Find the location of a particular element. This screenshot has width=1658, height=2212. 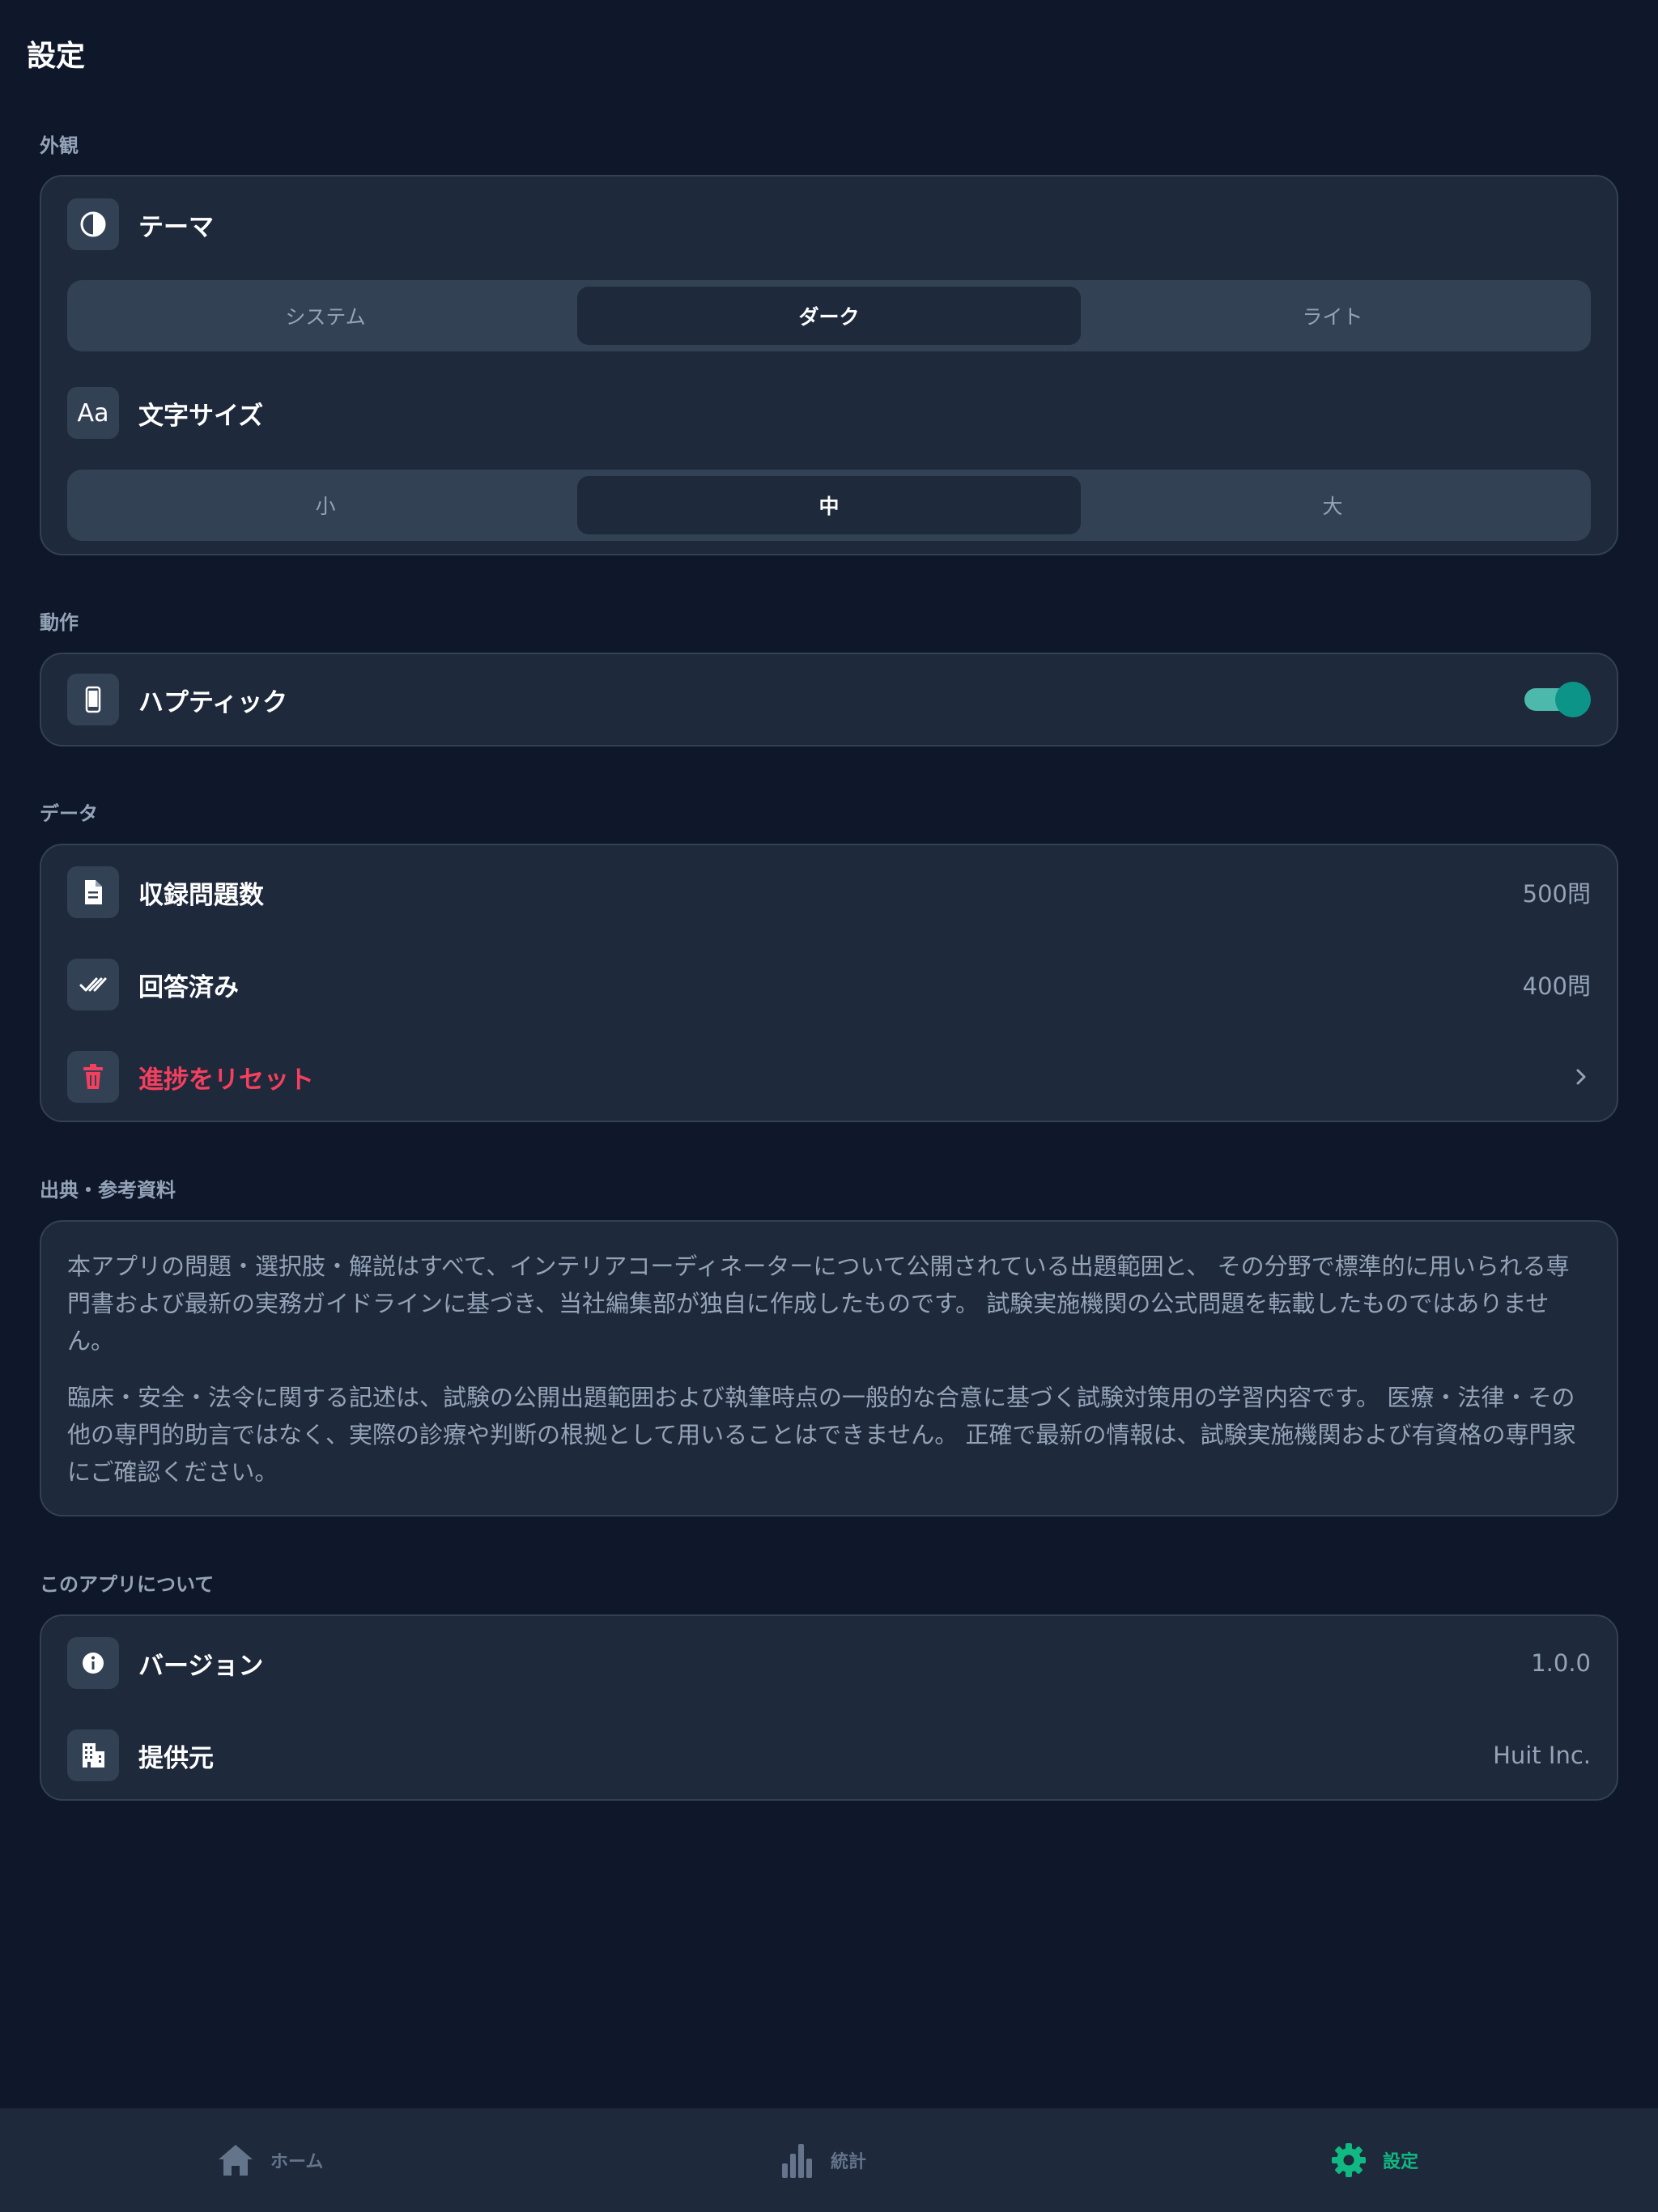

trash-icon is located at coordinates (93, 1077).